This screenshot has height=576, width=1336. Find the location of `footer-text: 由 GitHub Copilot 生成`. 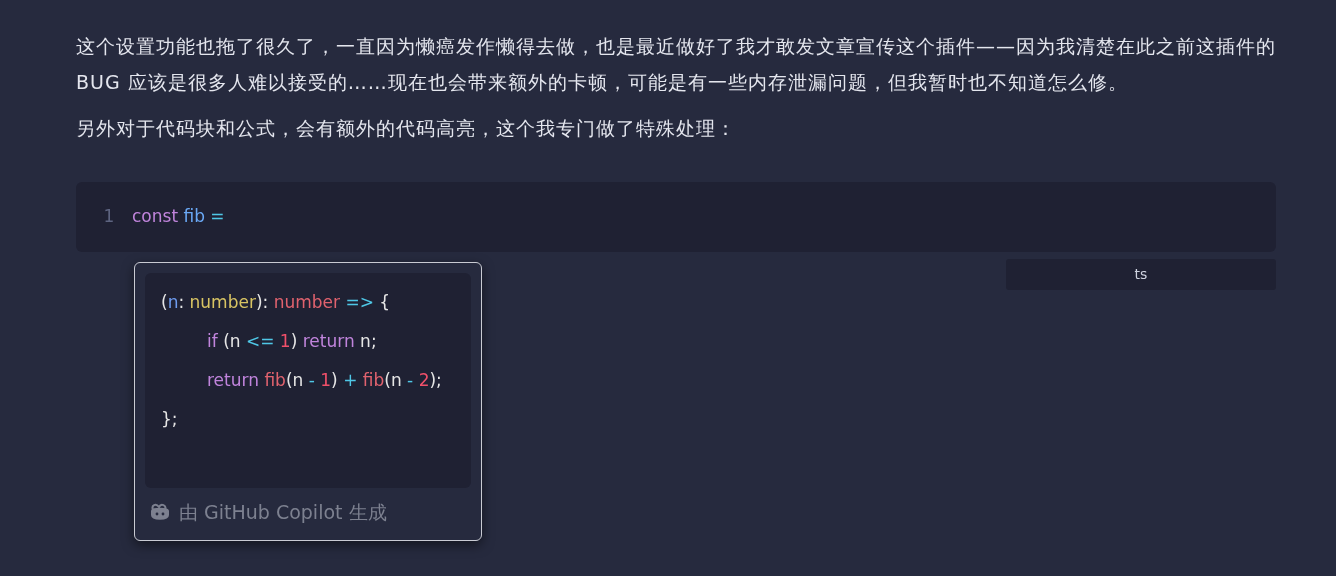

footer-text: 由 GitHub Copilot 生成 is located at coordinates (283, 512).